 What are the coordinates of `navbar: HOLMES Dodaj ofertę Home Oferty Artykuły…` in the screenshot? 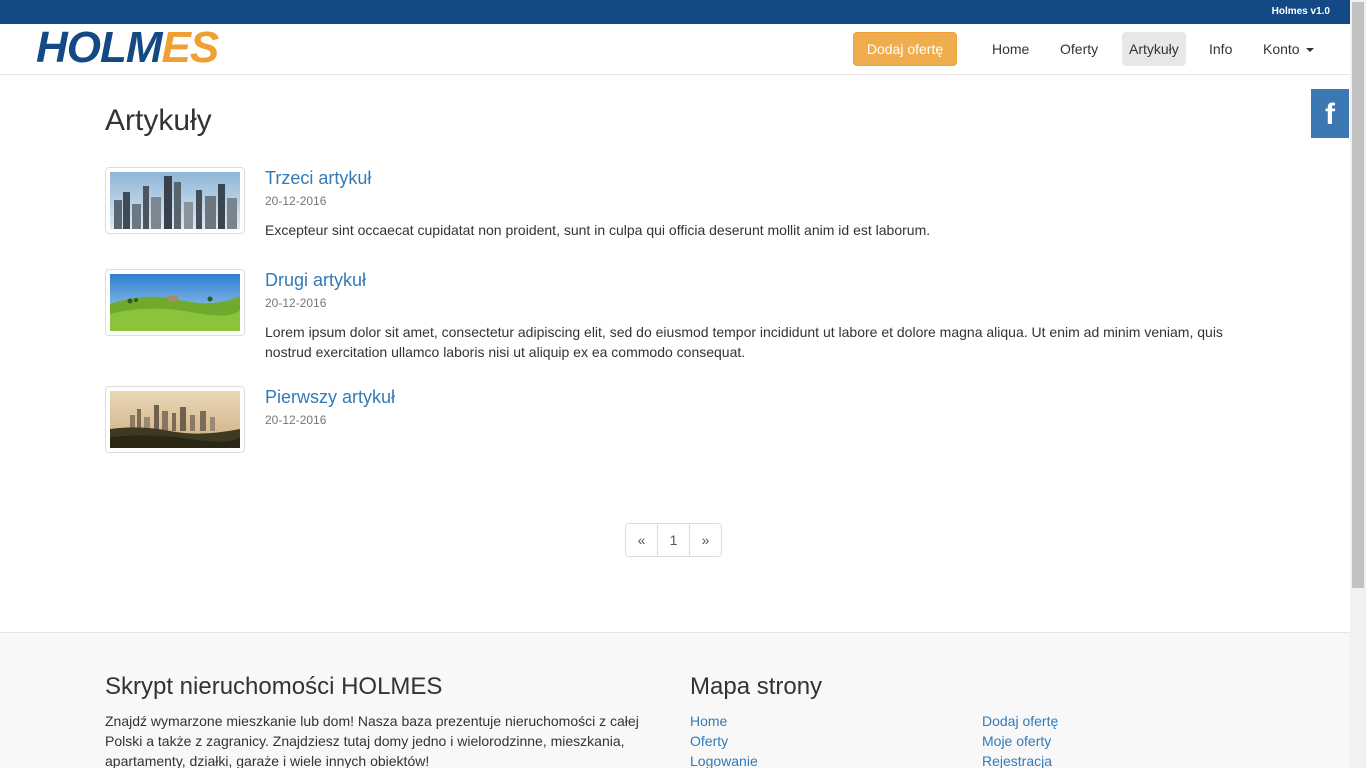 It's located at (675, 49).